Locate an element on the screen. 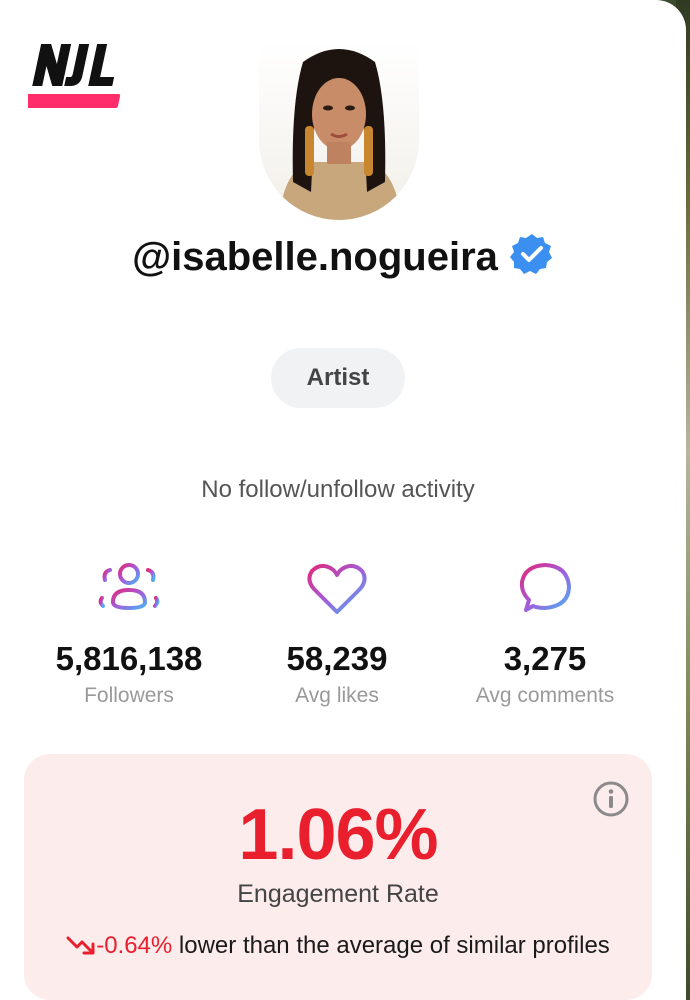  followers-count: 5,816,138 is located at coordinates (129, 658).